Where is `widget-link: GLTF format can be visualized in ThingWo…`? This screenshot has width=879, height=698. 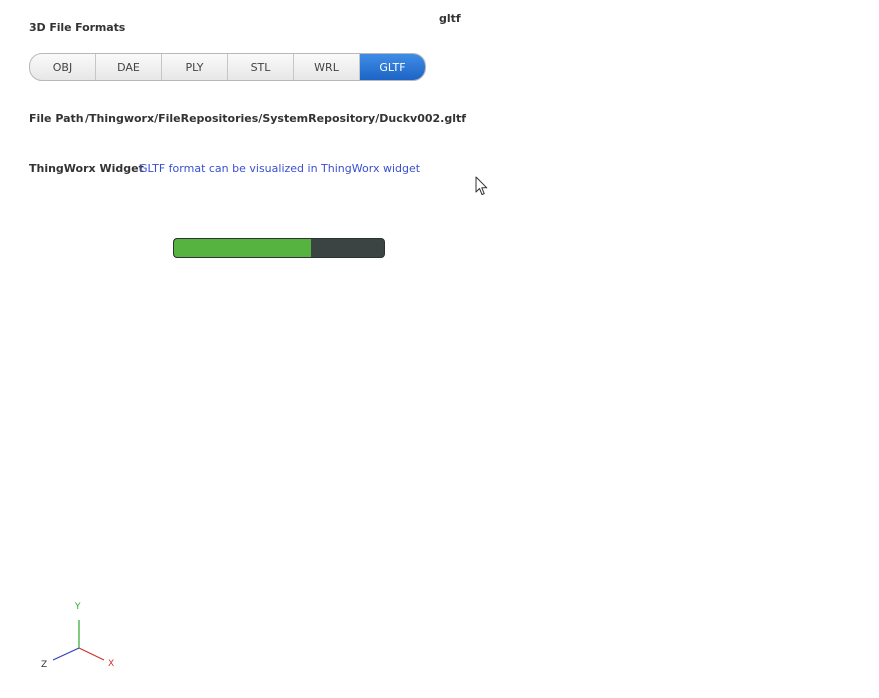 widget-link: GLTF format can be visualized in ThingWo… is located at coordinates (279, 168).